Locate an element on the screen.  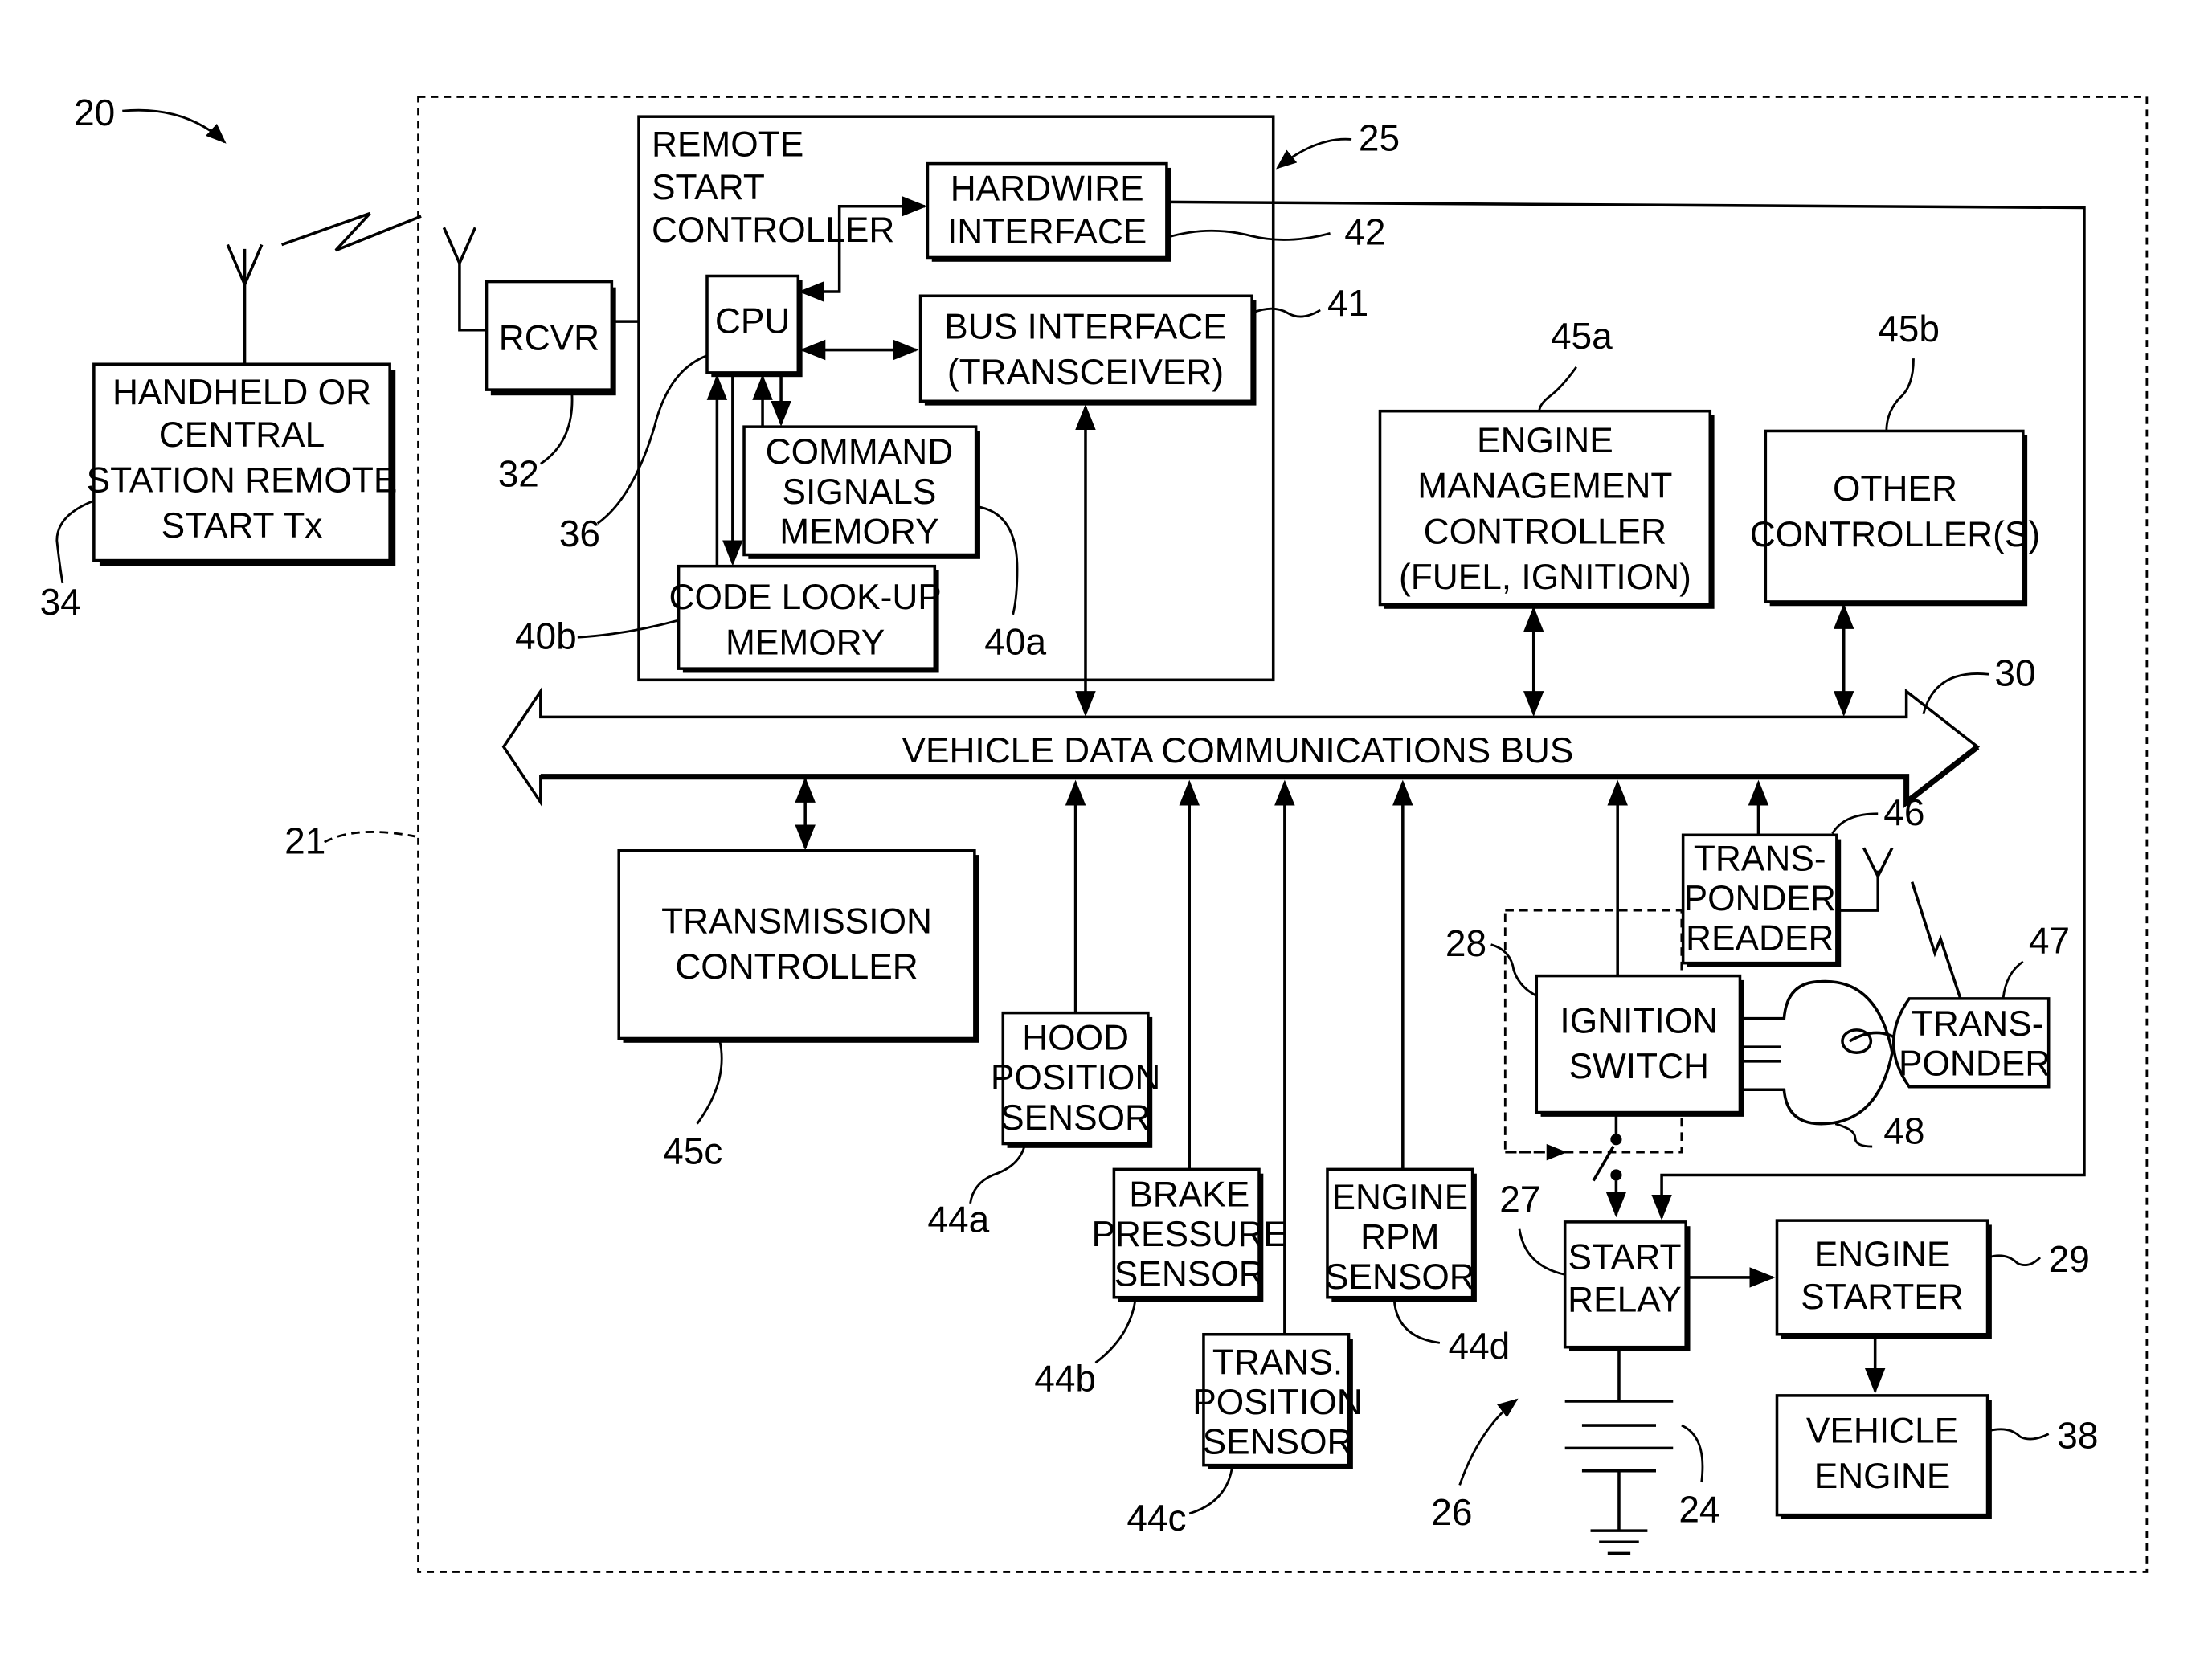
ref-38-leader is located at coordinates (2018, 1434).